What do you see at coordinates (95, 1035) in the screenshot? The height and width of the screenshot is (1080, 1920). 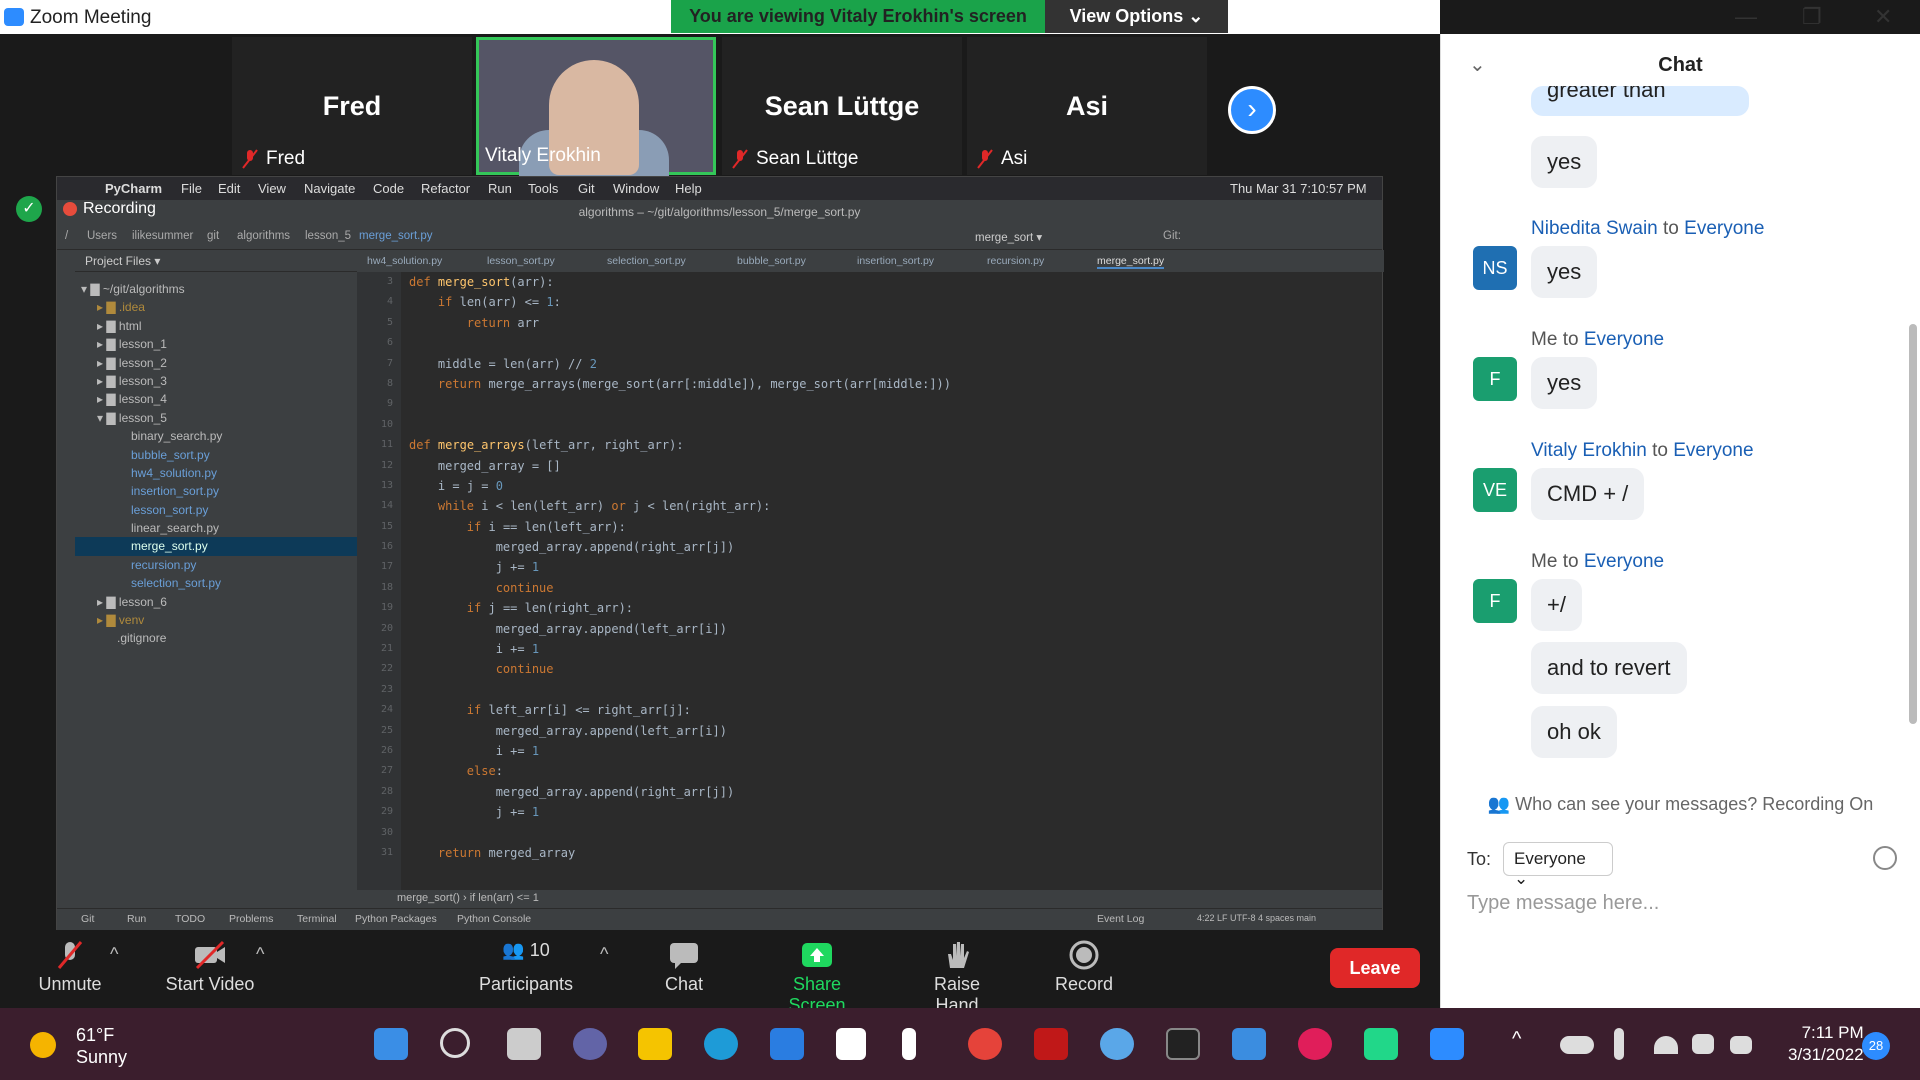 I see `weather-temp: 61°F` at bounding box center [95, 1035].